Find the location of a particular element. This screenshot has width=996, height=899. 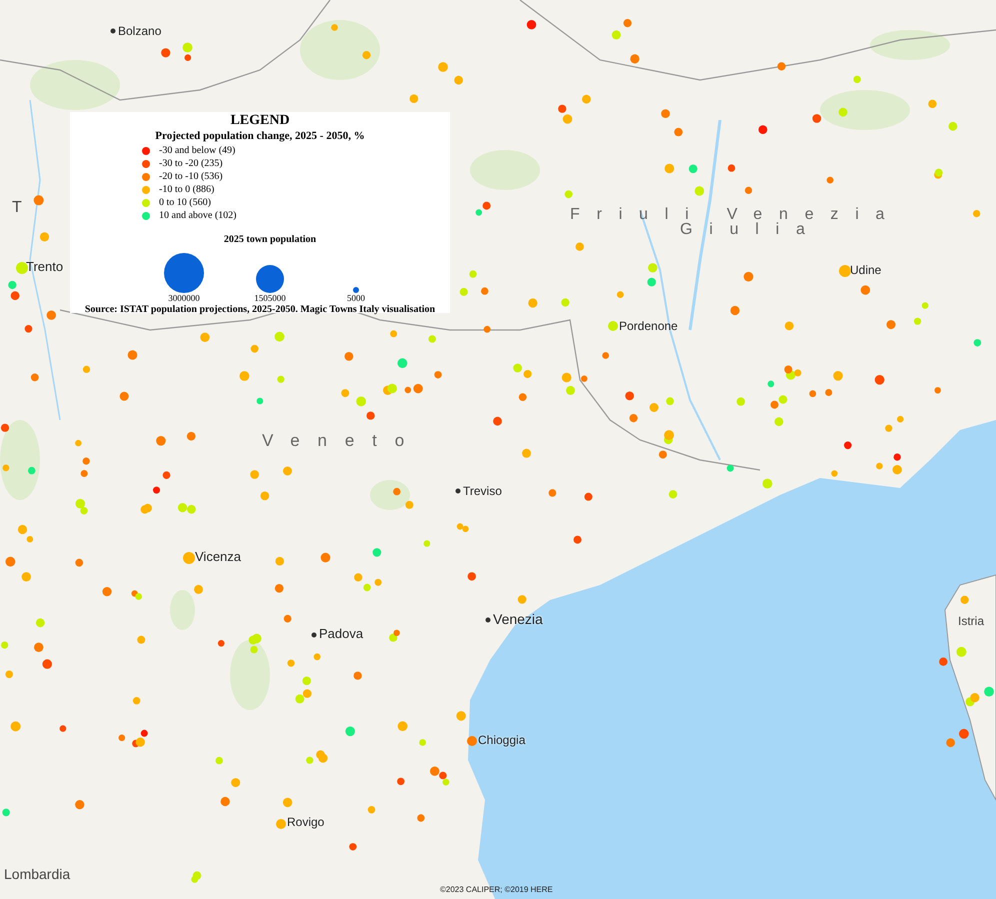

region-label: Veneto is located at coordinates (342, 440).